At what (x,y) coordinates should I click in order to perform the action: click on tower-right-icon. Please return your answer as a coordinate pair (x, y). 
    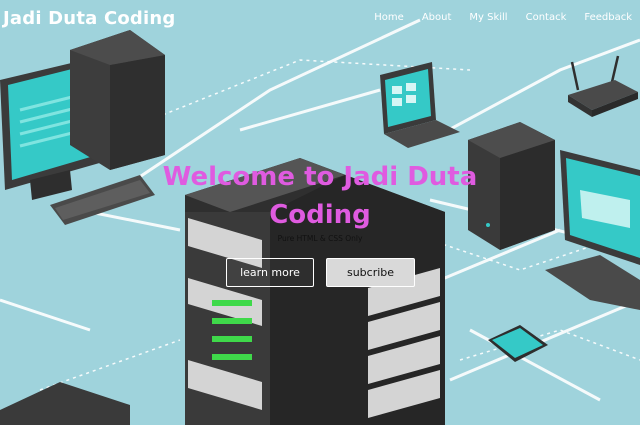
    Looking at the image, I should click on (511, 186).